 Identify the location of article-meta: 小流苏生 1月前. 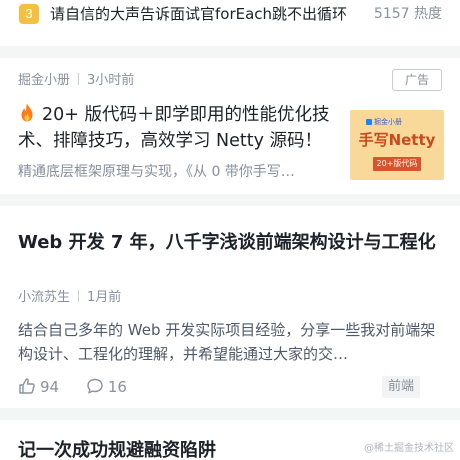
(69, 298).